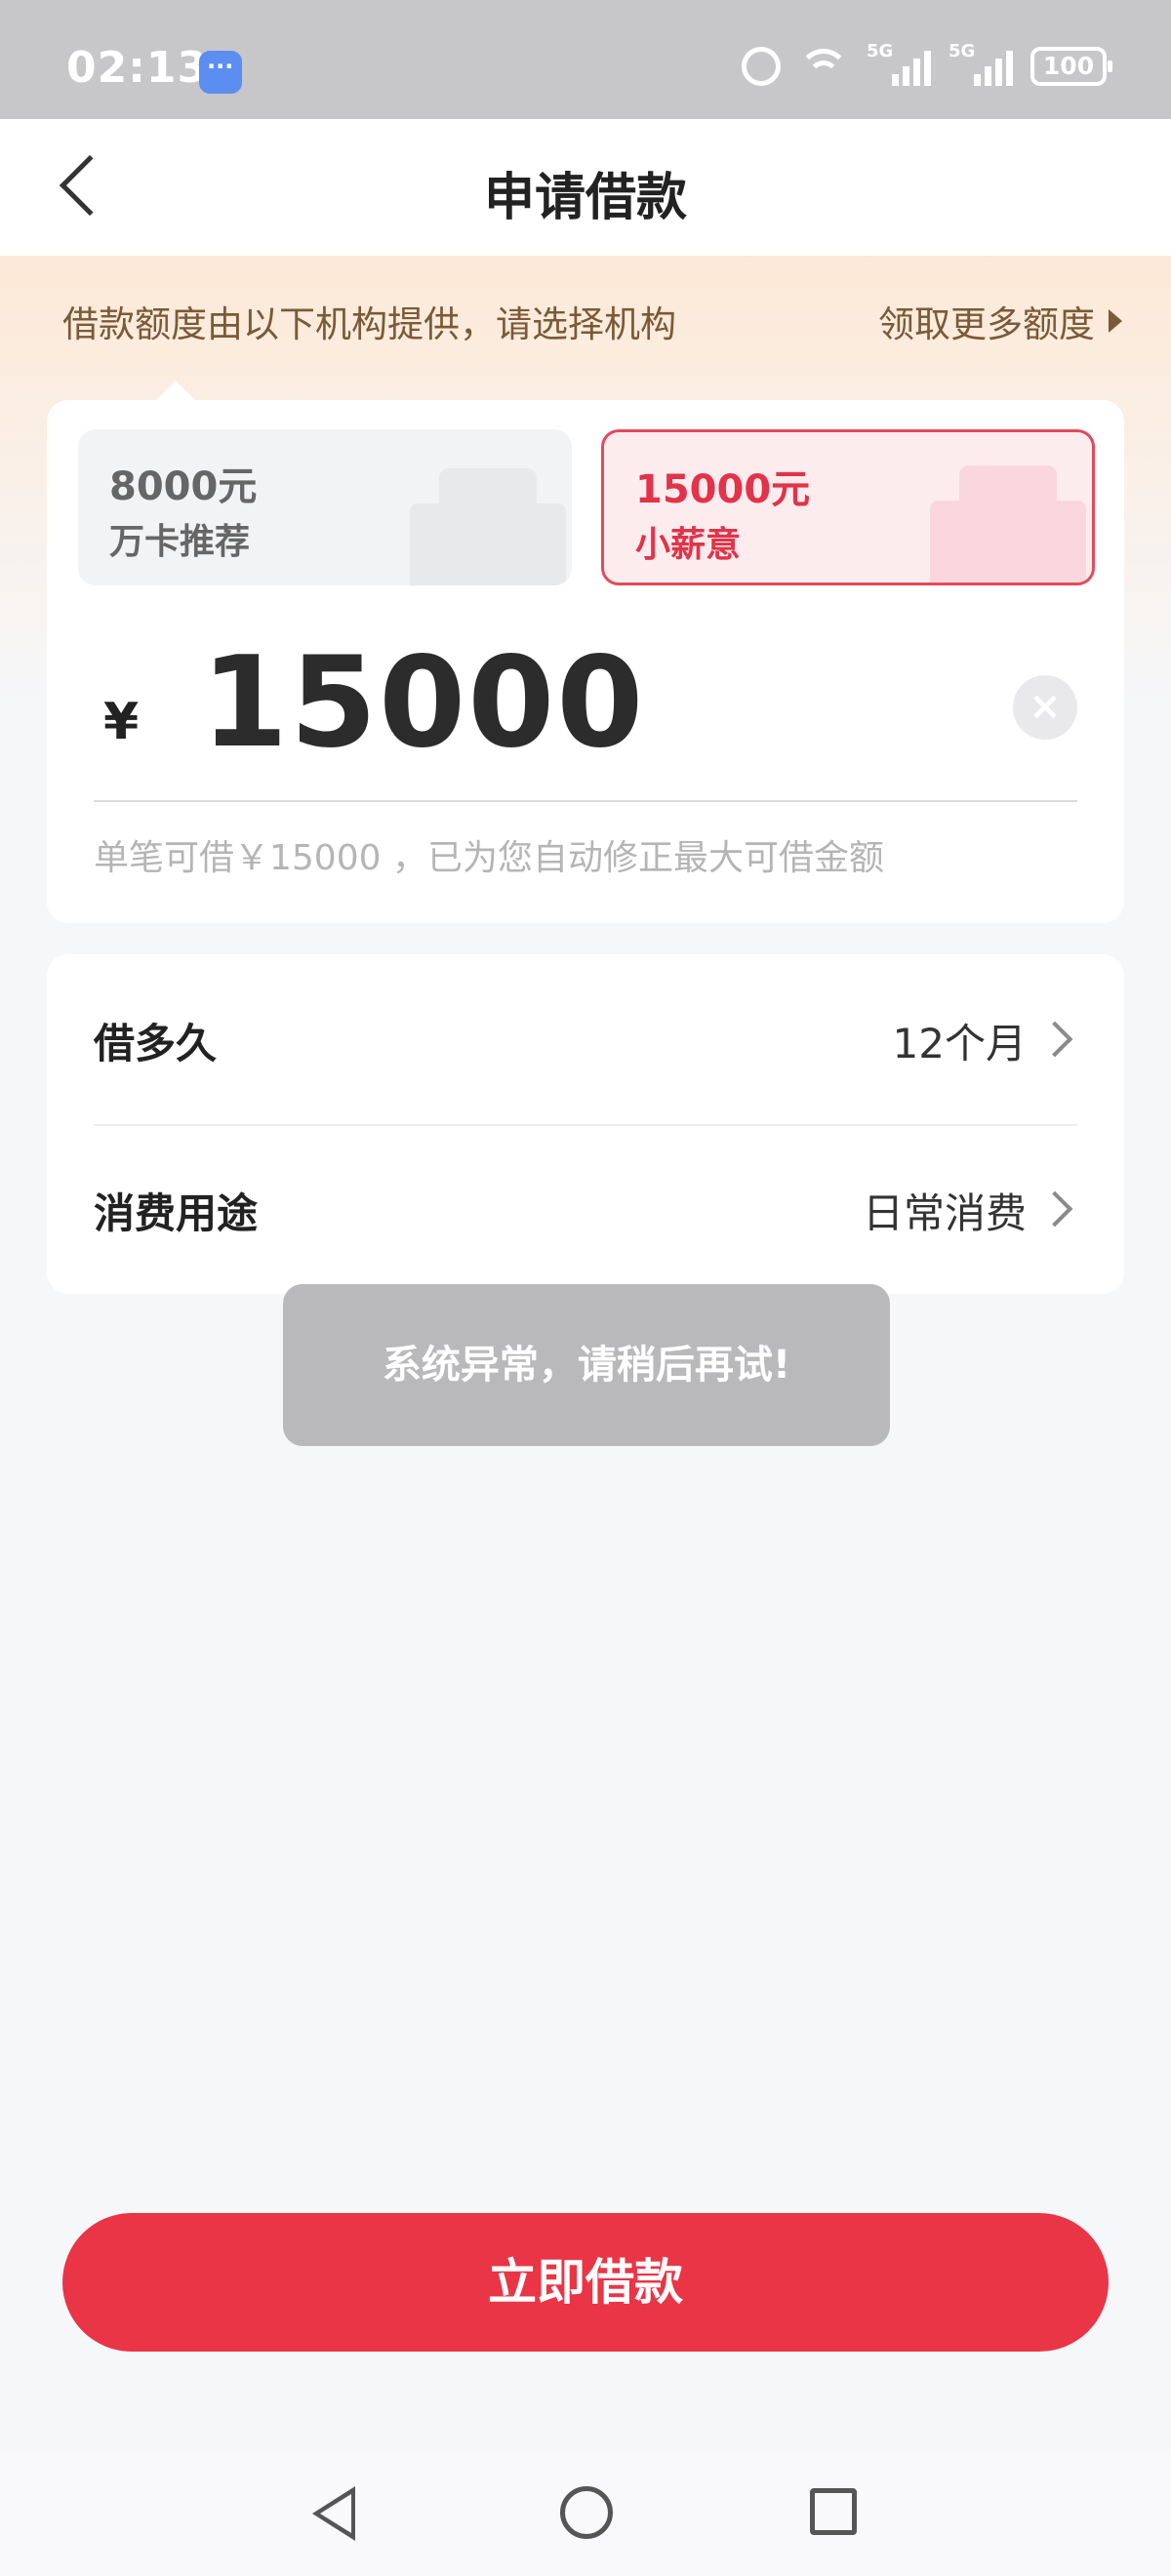 The height and width of the screenshot is (2576, 1171). Describe the element at coordinates (585, 2282) in the screenshot. I see `borrow-now-button: 立即借款` at that location.